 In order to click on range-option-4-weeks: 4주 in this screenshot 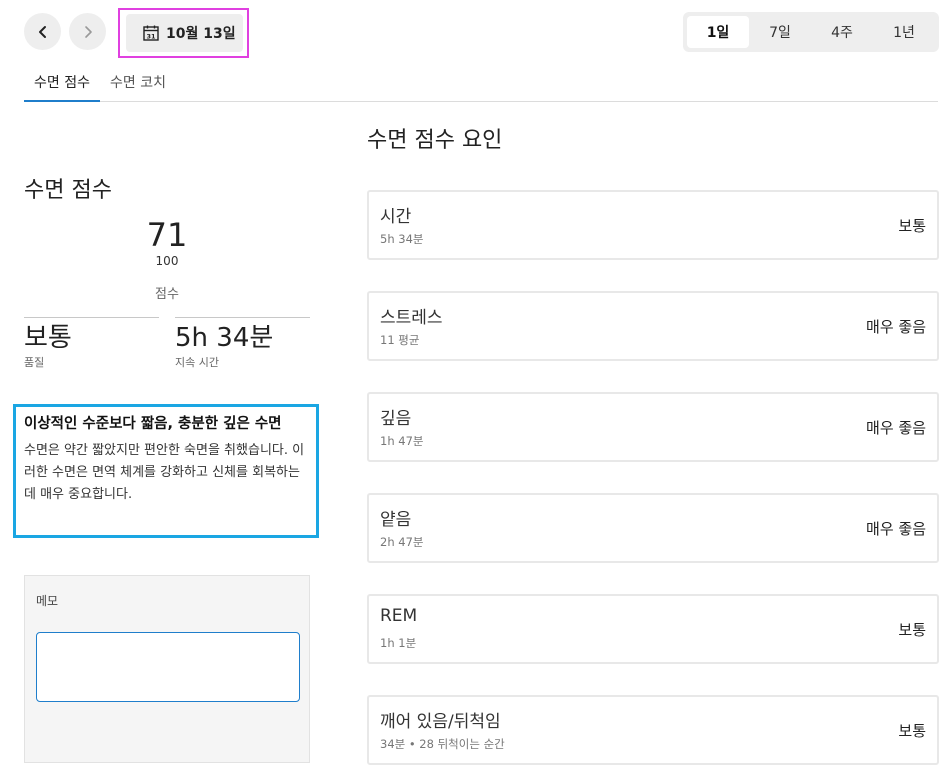, I will do `click(842, 32)`.